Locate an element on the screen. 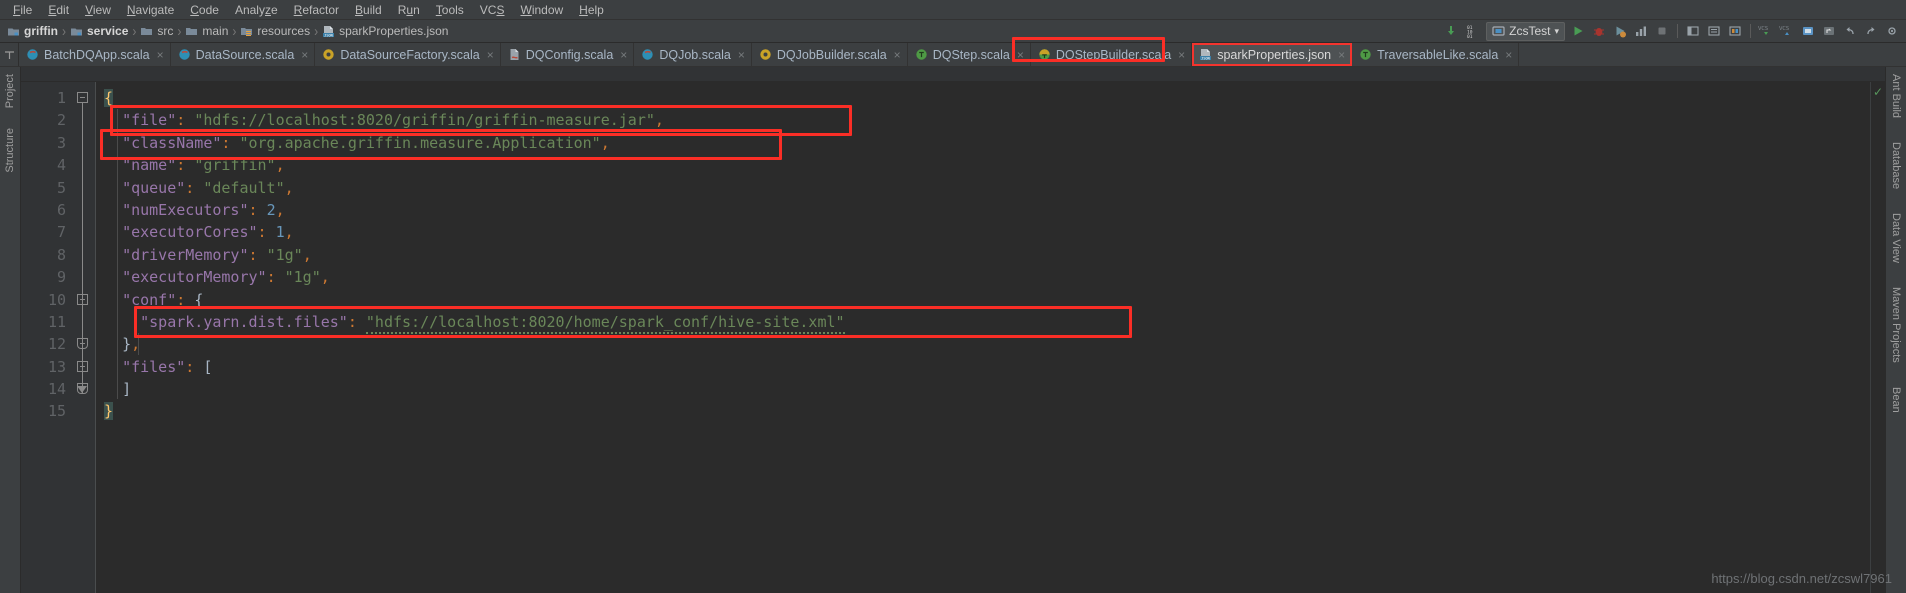  vcs-rollback-icon is located at coordinates (1829, 31).